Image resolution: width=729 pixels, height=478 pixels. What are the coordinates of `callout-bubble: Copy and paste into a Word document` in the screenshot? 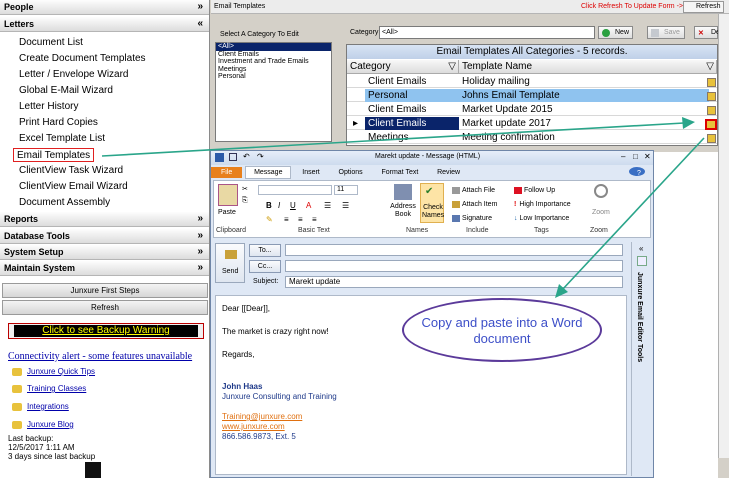 It's located at (502, 330).